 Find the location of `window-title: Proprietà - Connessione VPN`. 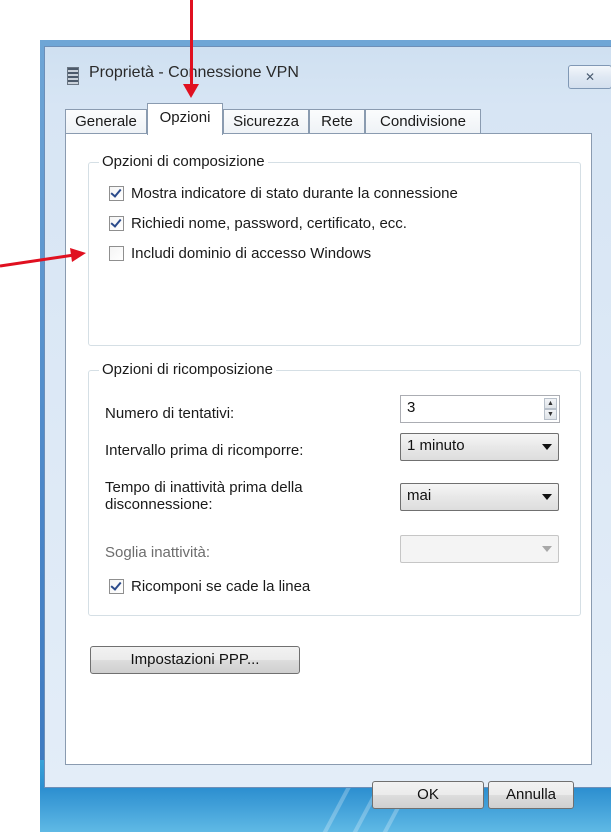

window-title: Proprietà - Connessione VPN is located at coordinates (194, 72).